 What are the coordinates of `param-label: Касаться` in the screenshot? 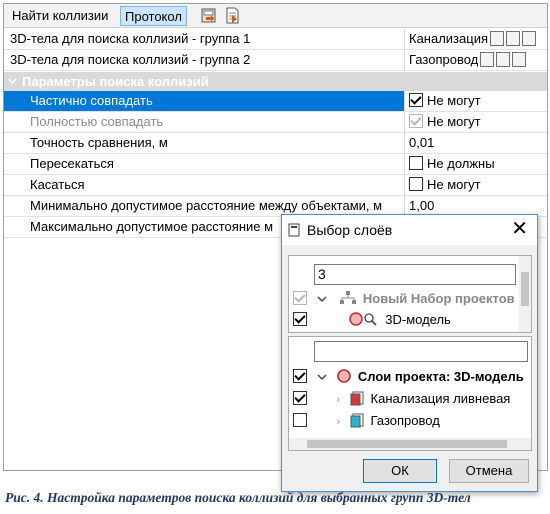 It's located at (57, 184).